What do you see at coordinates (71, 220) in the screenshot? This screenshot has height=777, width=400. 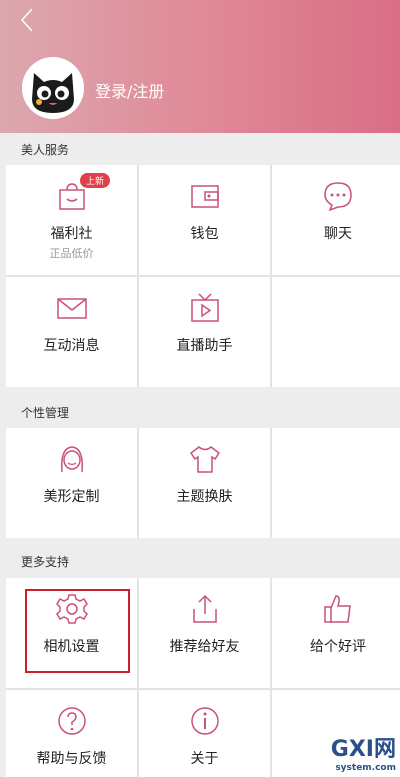 I see `grid-item-welfare: 上新 福利社 正品低价` at bounding box center [71, 220].